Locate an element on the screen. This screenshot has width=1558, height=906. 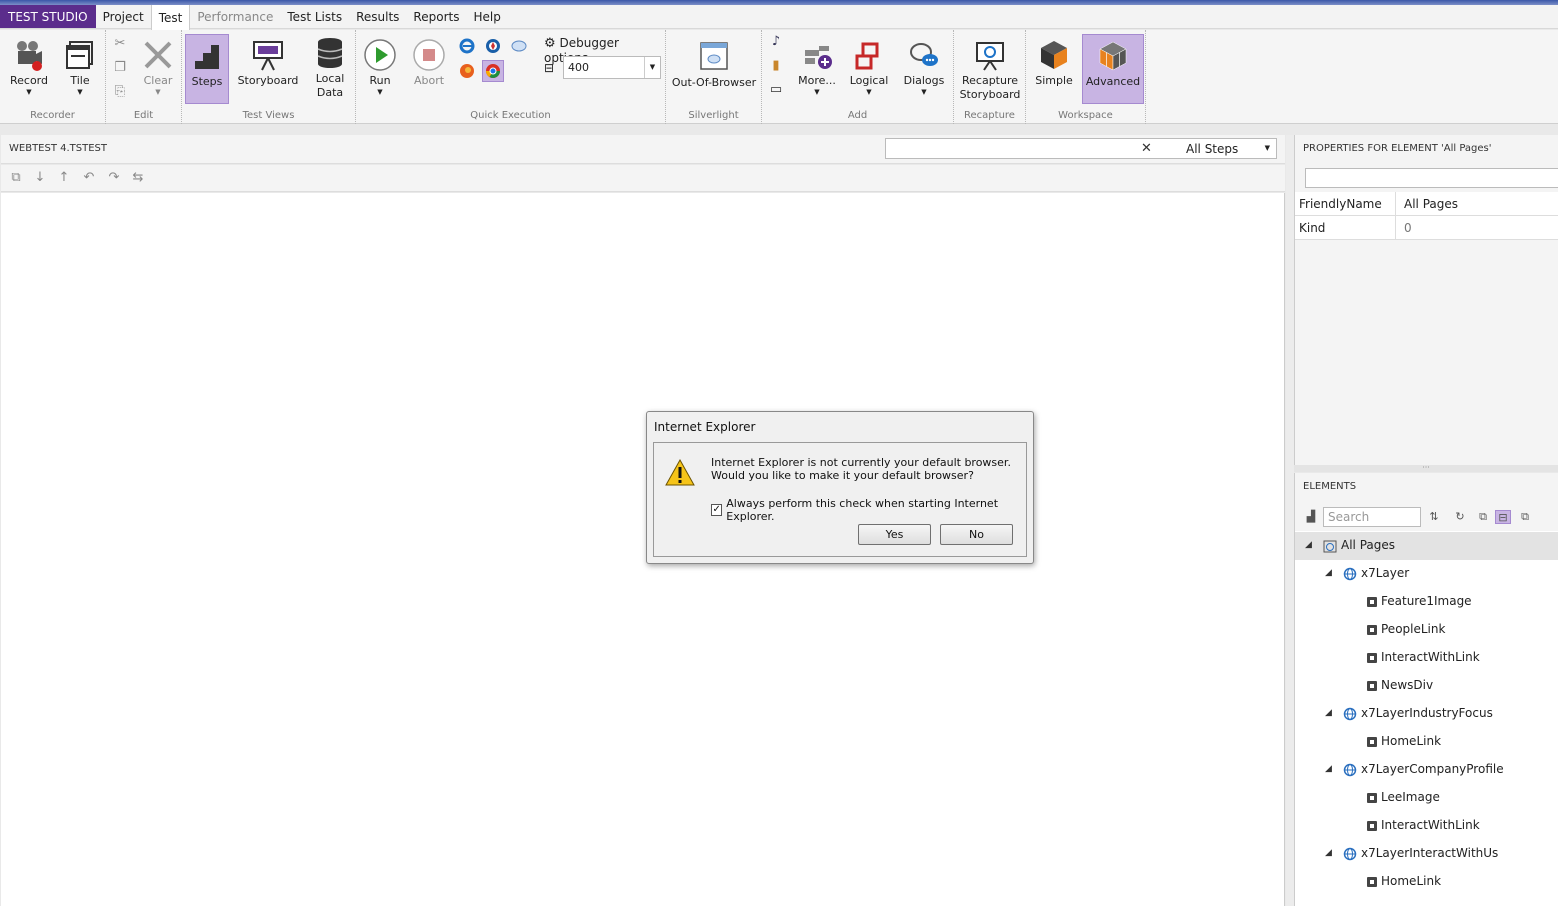
tree-item: LeeImage is located at coordinates (1426, 798).